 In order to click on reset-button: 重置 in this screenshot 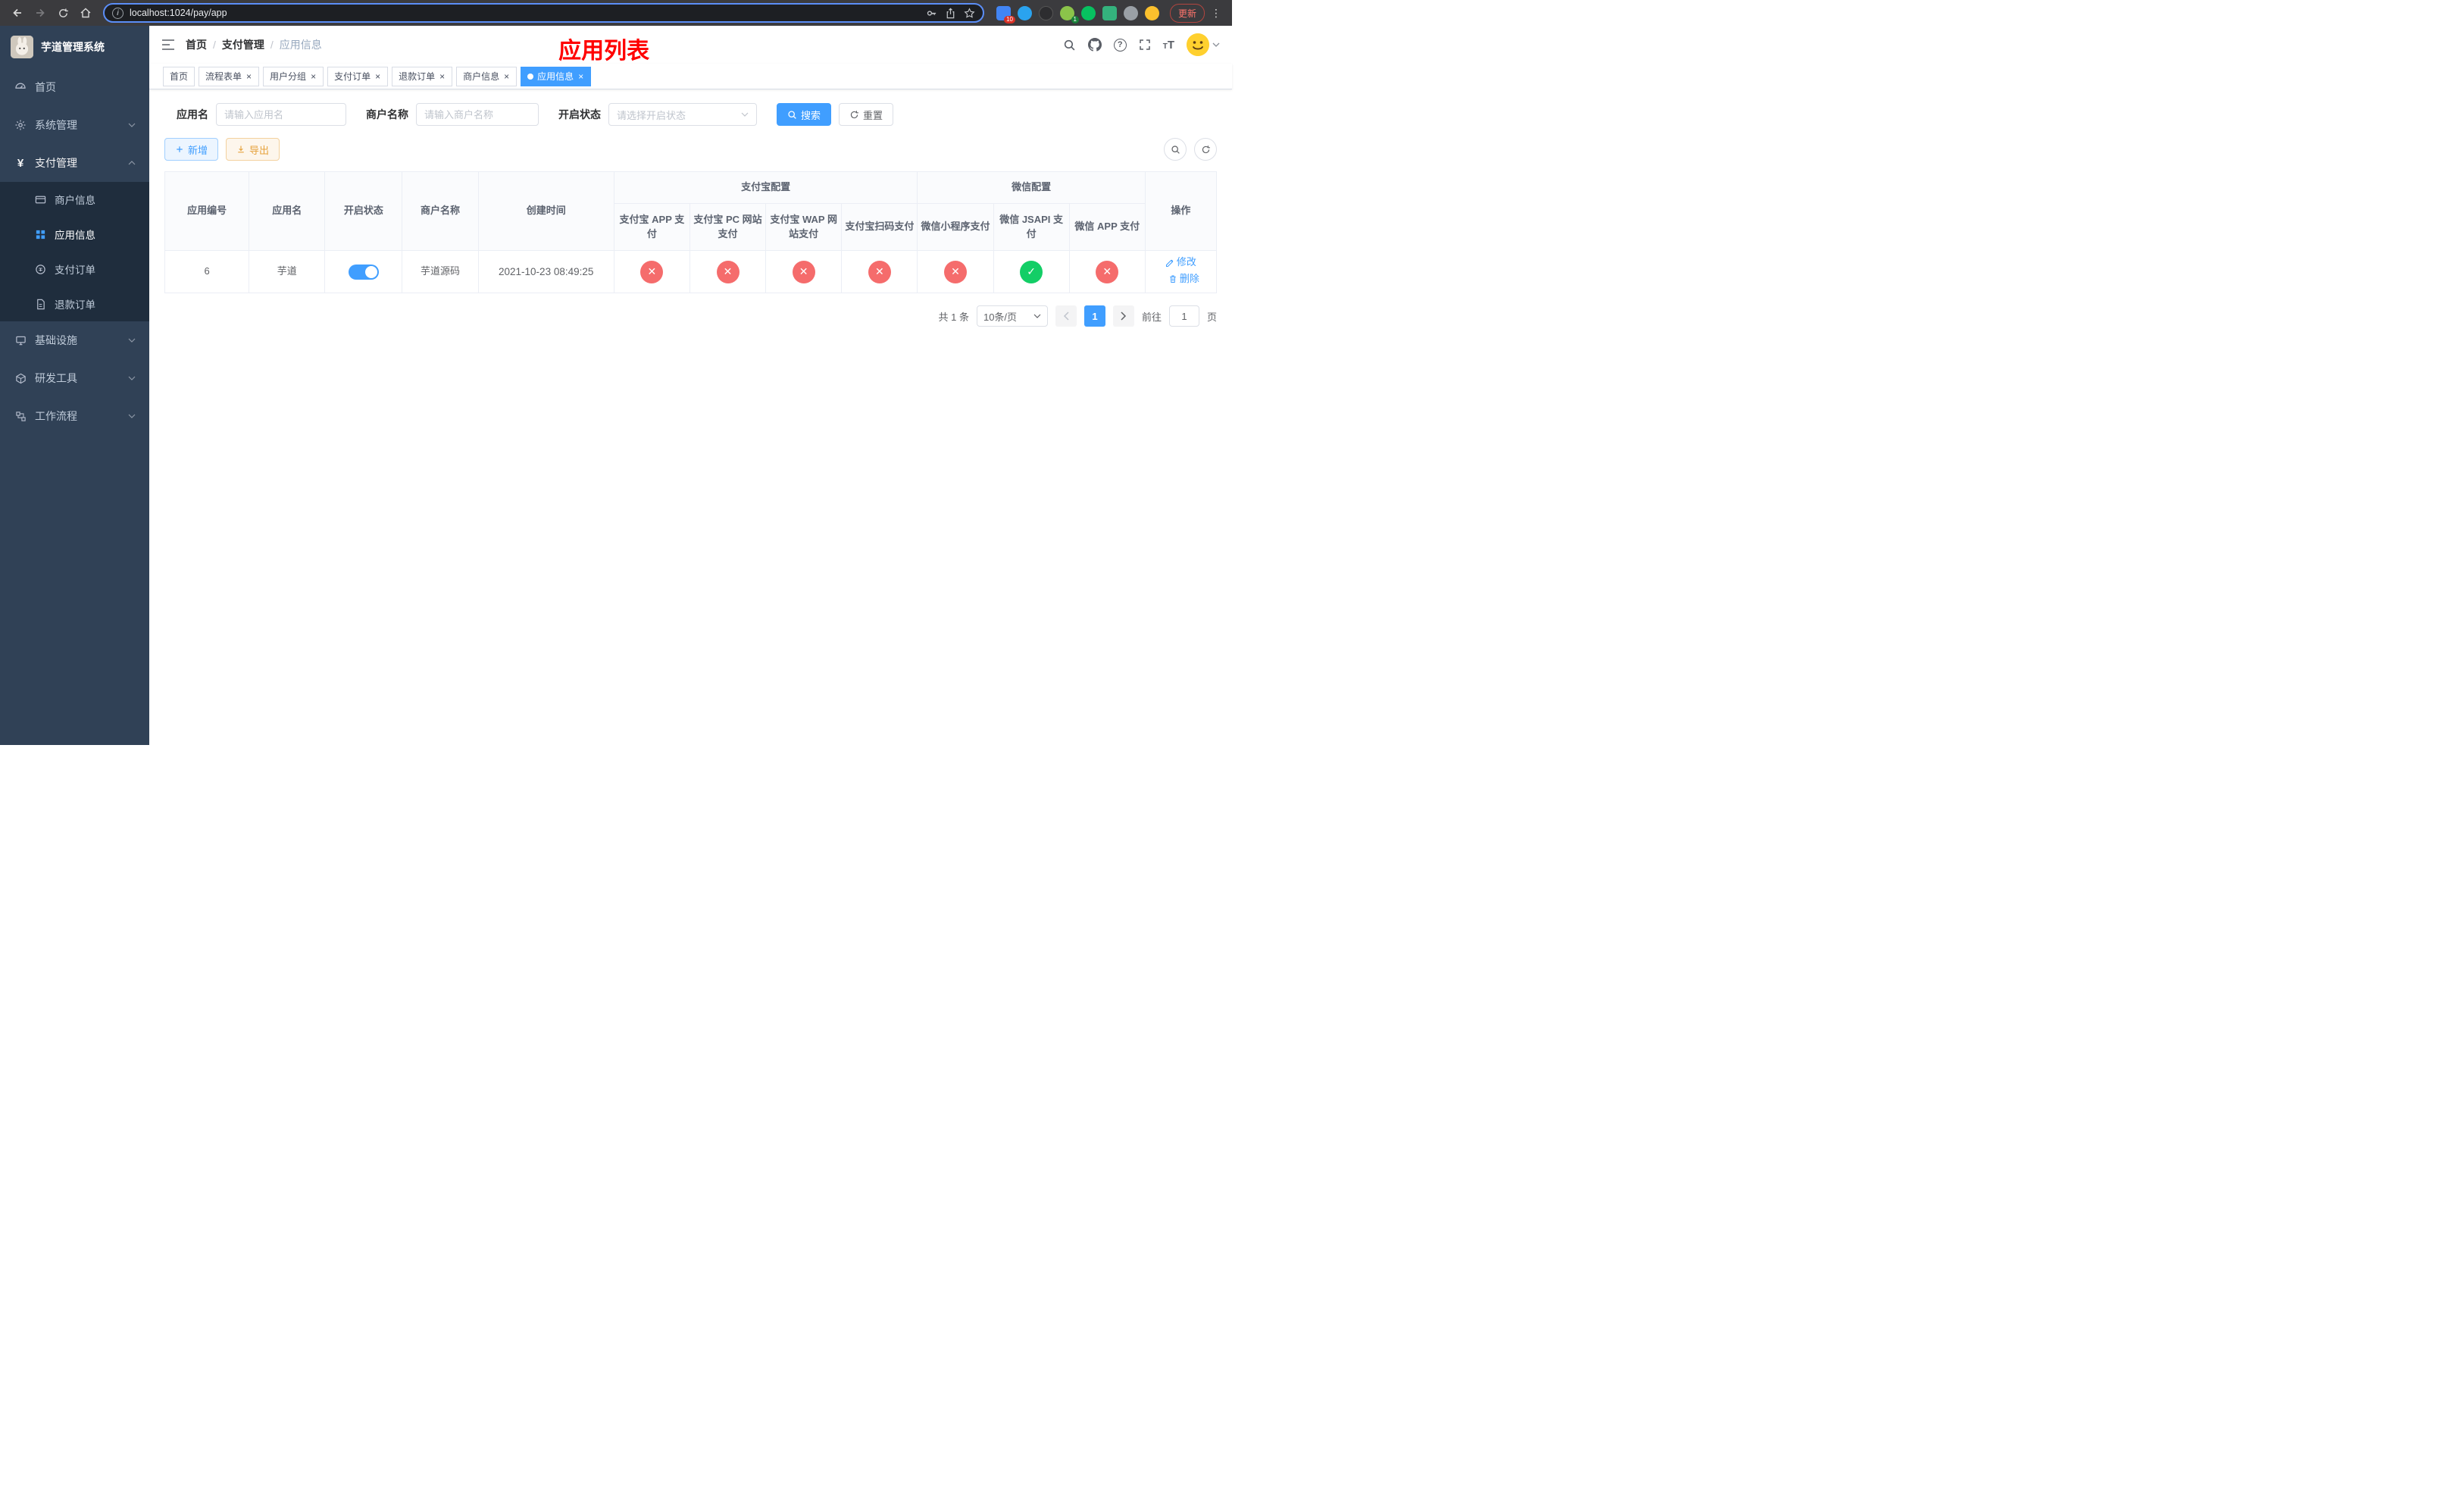, I will do `click(866, 114)`.